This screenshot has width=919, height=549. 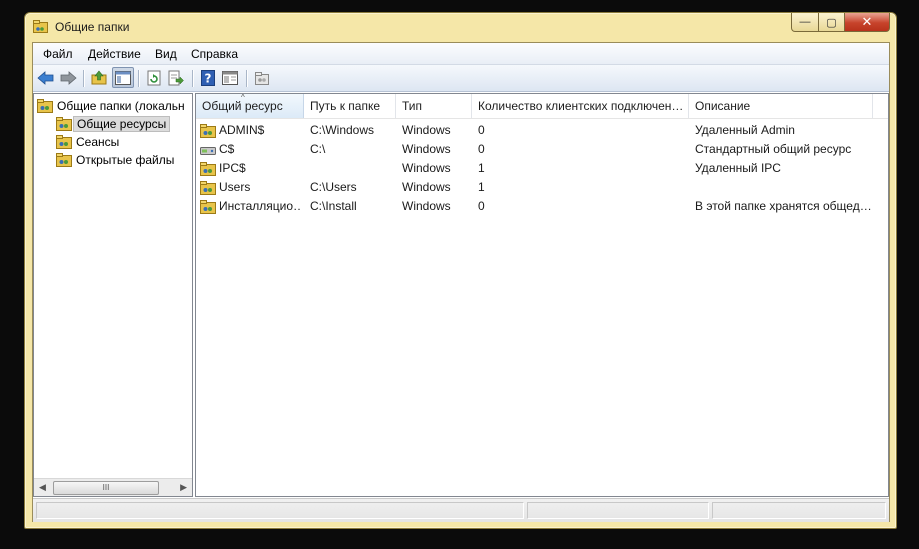 I want to click on path-cell: C:\Users, so click(x=333, y=187).